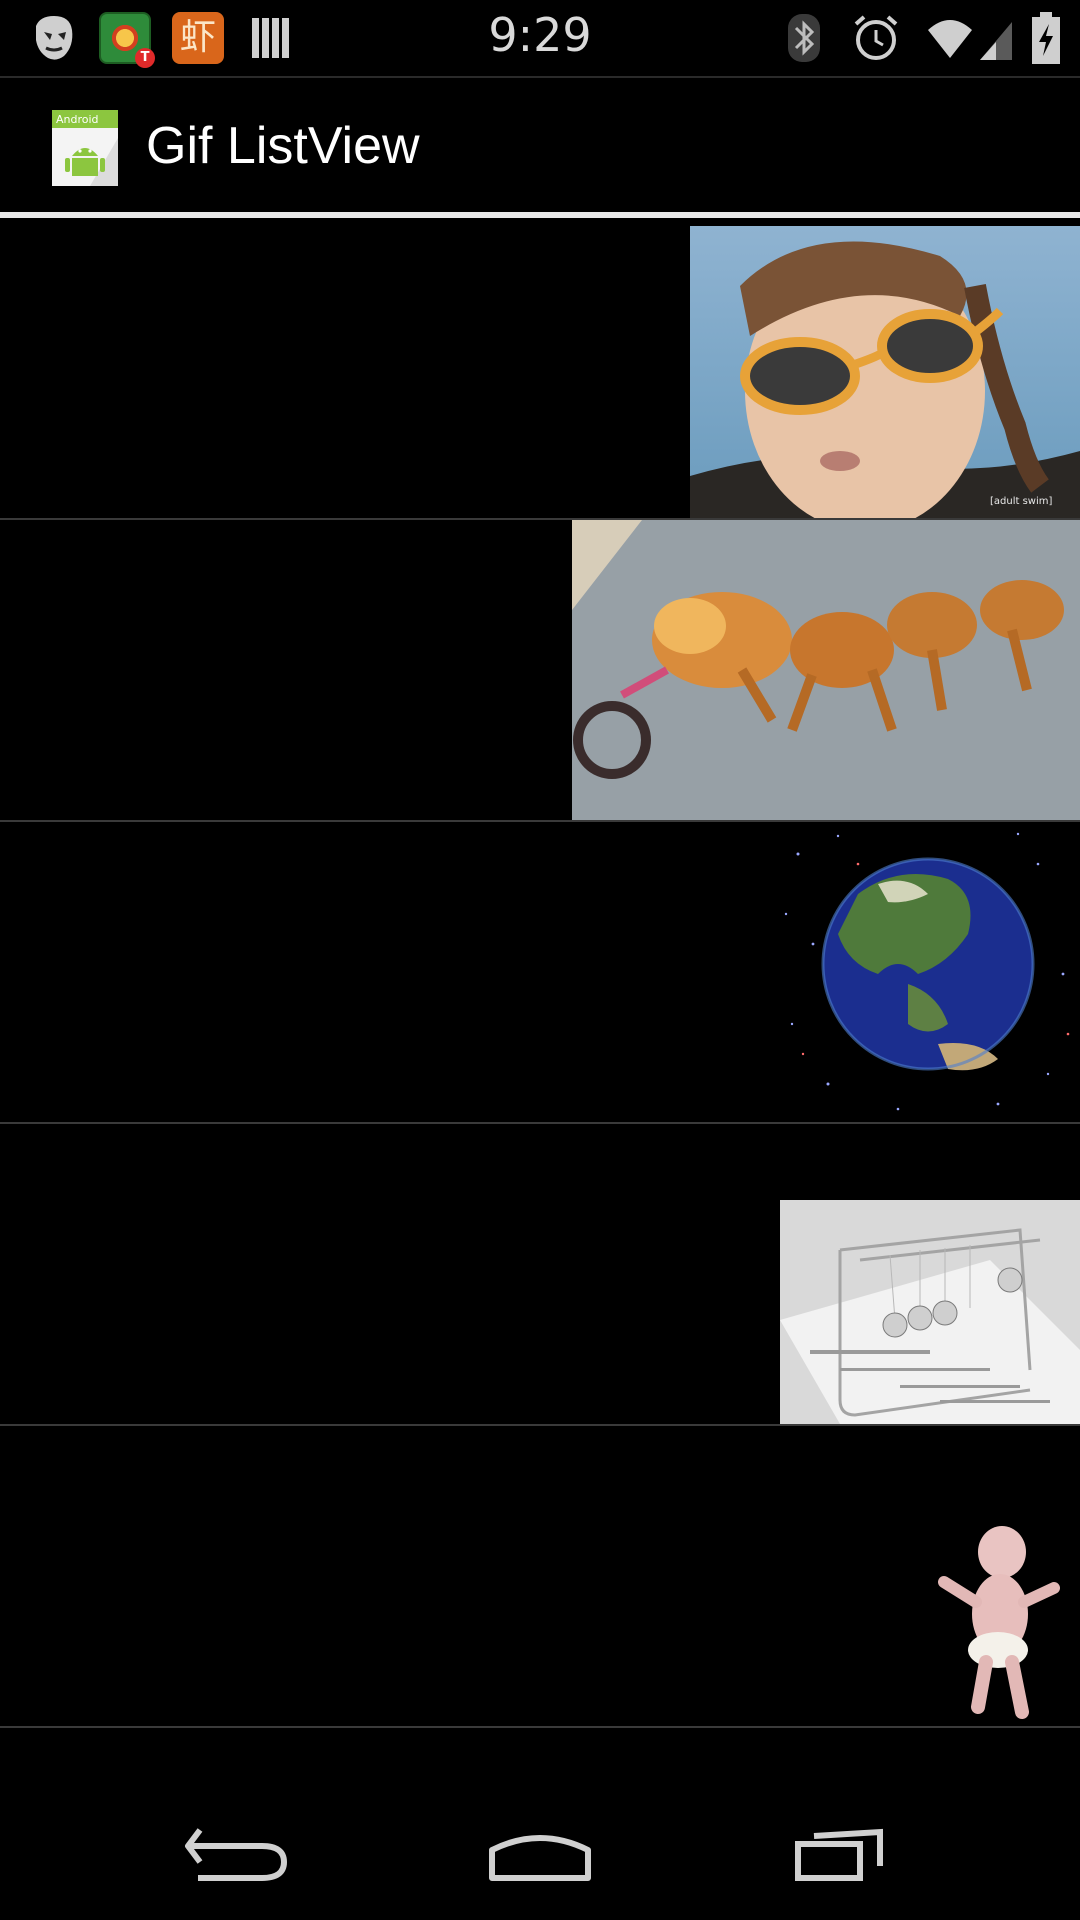 This screenshot has width=1080, height=1920. What do you see at coordinates (77, 119) in the screenshot?
I see `app-icon-label: Android` at bounding box center [77, 119].